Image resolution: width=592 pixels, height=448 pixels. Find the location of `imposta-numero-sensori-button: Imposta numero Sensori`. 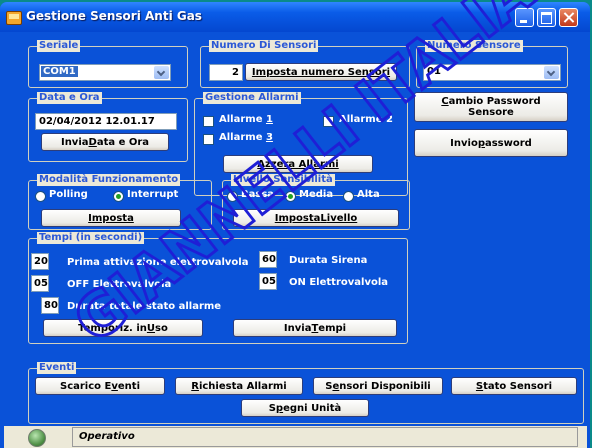

imposta-numero-sensori-button: Imposta numero Sensori is located at coordinates (321, 72).